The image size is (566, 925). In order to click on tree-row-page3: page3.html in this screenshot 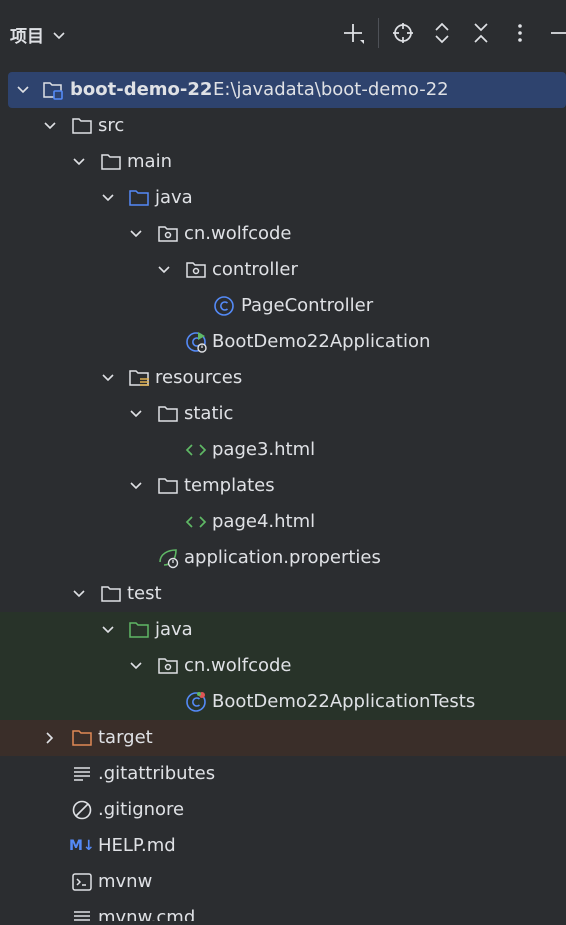, I will do `click(283, 450)`.